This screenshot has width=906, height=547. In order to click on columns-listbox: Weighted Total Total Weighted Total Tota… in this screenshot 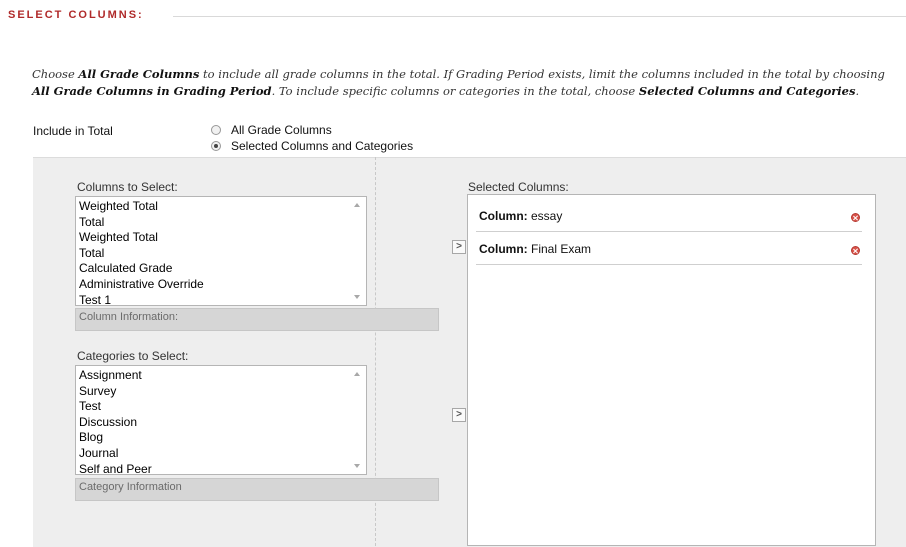, I will do `click(221, 251)`.